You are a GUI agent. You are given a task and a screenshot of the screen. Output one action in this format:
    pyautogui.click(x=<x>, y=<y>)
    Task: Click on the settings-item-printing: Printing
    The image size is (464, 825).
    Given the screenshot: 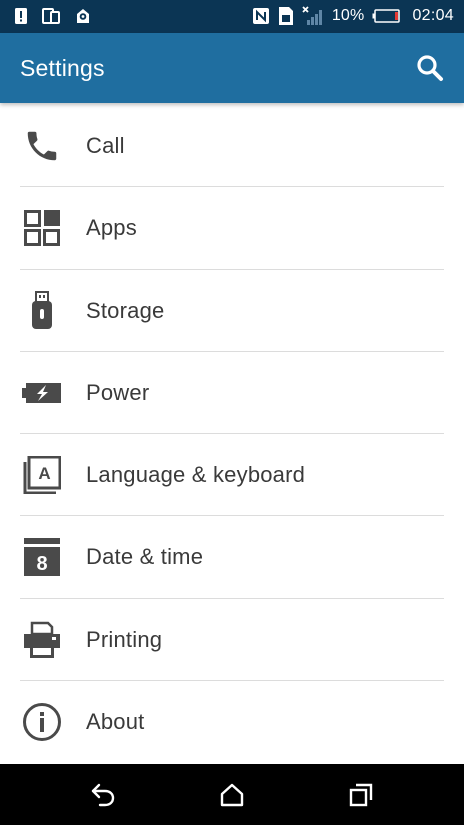 What is the action you would take?
    pyautogui.click(x=232, y=640)
    